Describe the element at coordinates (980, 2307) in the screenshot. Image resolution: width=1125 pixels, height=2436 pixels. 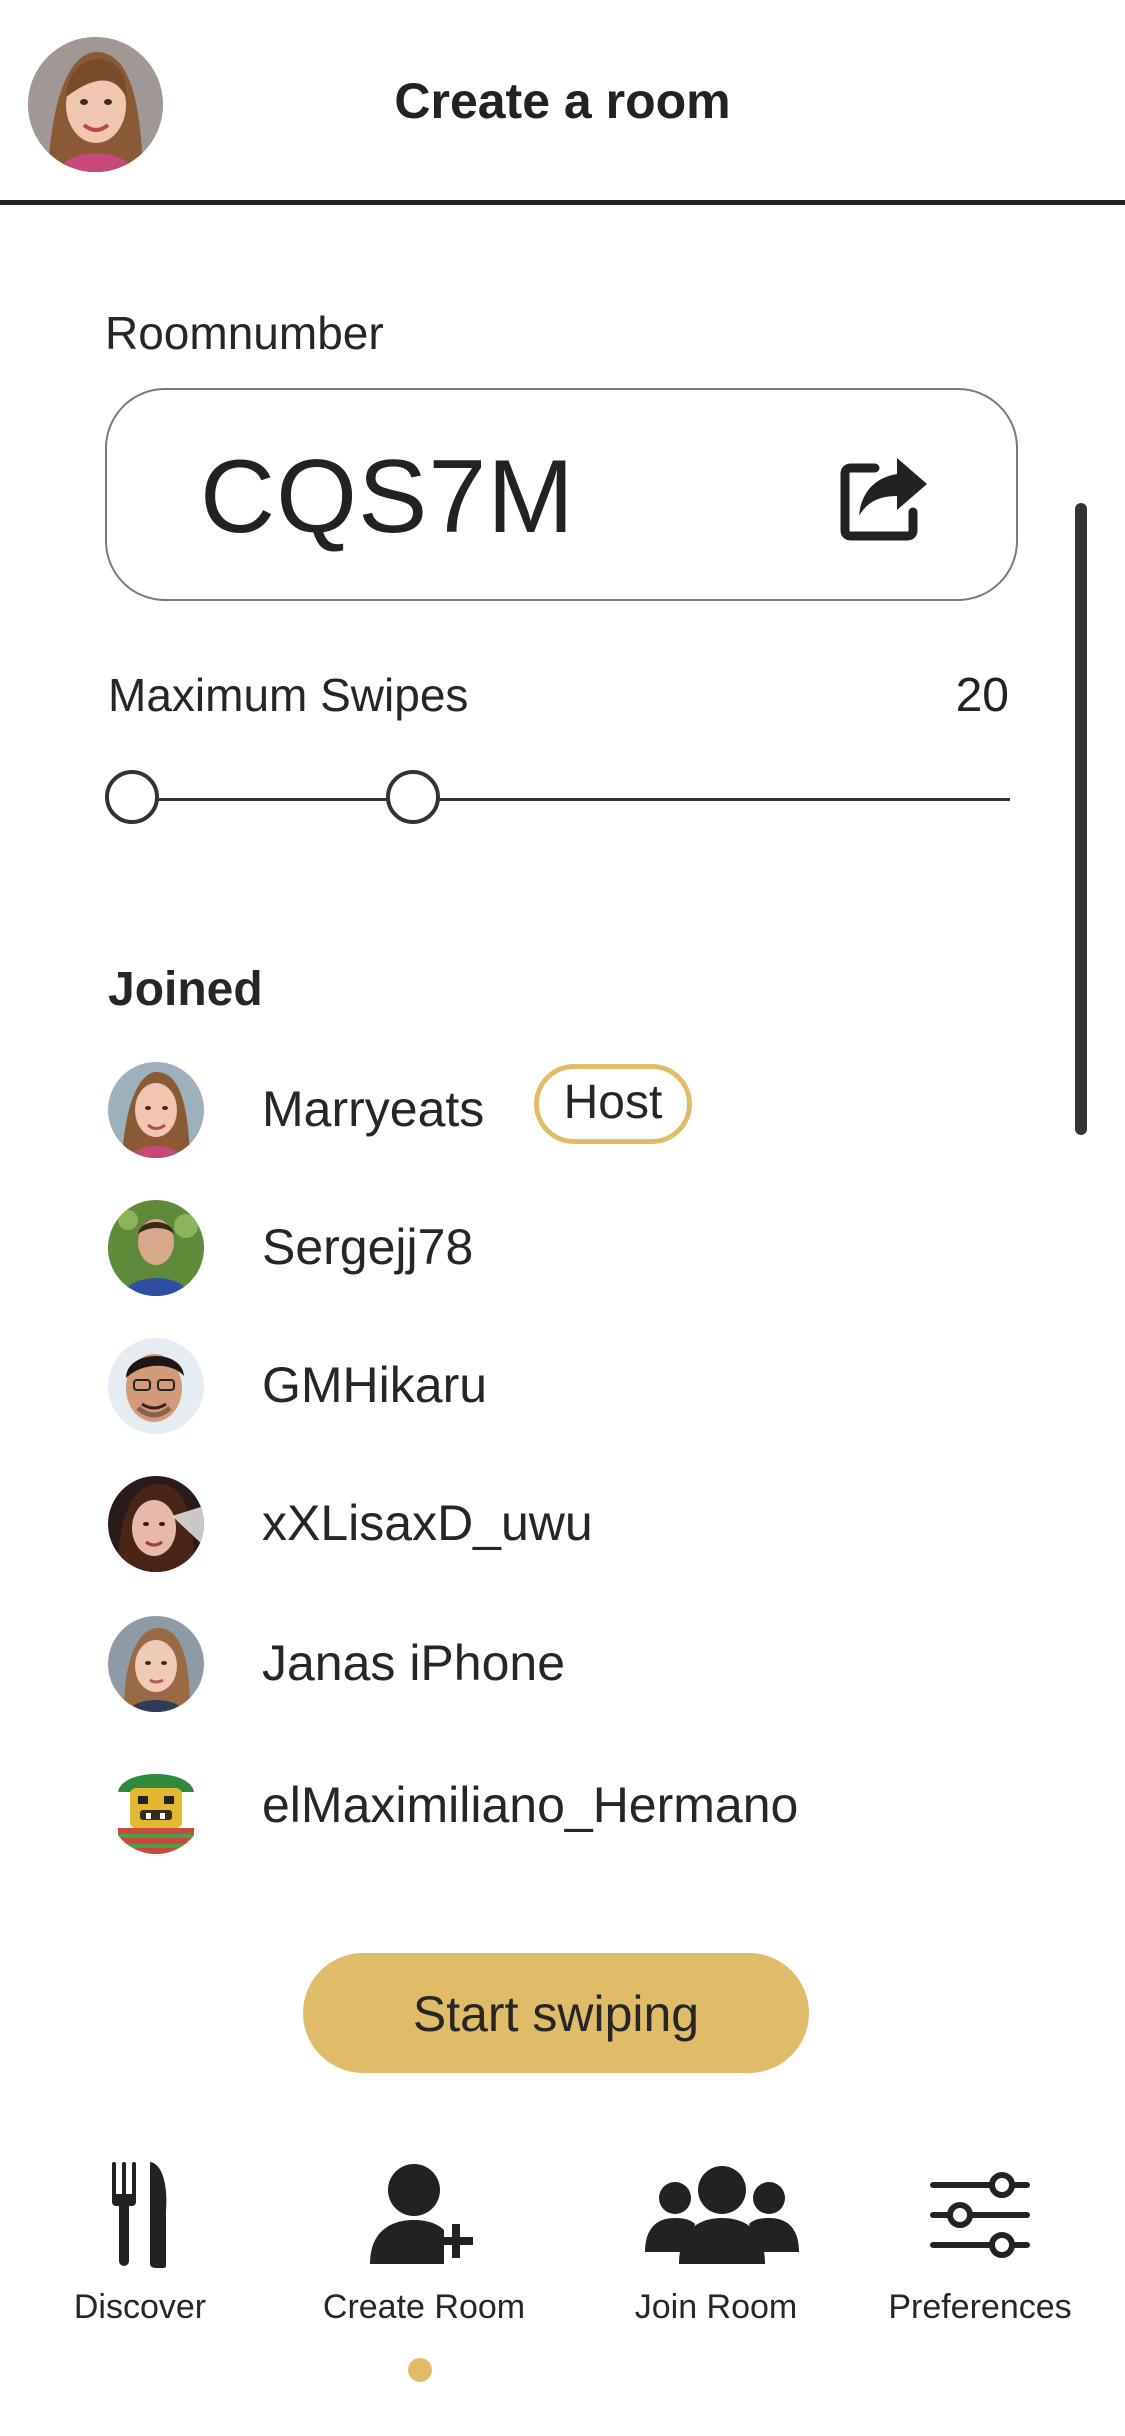
I see `nav-label: Preferences` at that location.